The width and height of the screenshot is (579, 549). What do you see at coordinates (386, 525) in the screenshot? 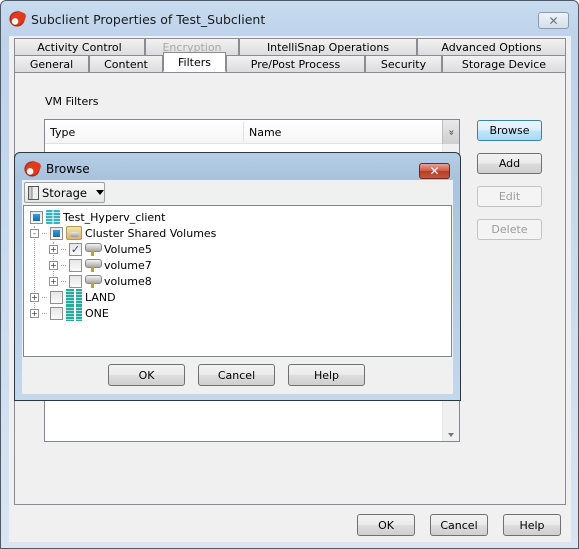
I see `ok-button: OK` at bounding box center [386, 525].